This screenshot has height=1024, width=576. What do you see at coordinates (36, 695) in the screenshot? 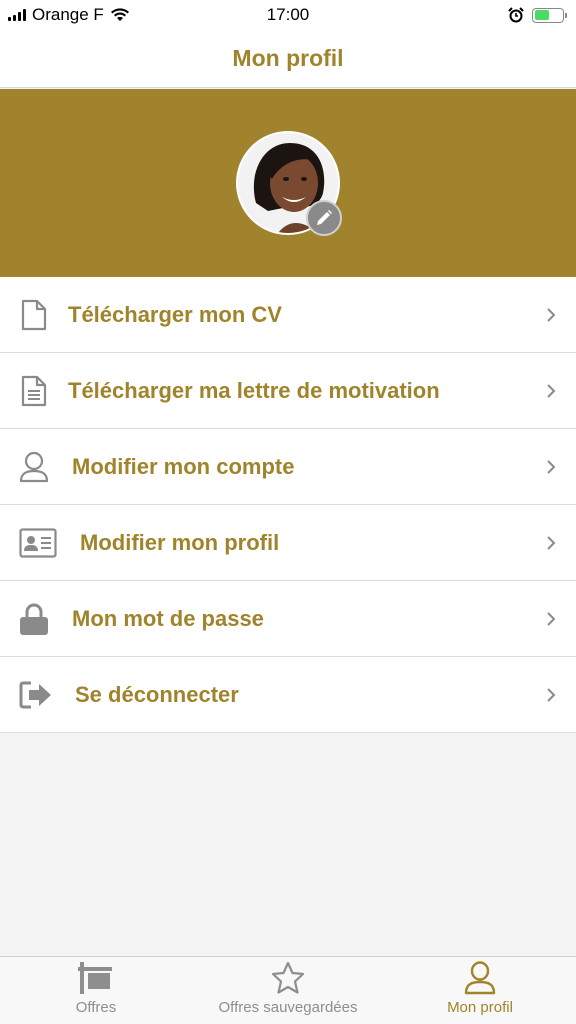
I see `sign-out-icon` at bounding box center [36, 695].